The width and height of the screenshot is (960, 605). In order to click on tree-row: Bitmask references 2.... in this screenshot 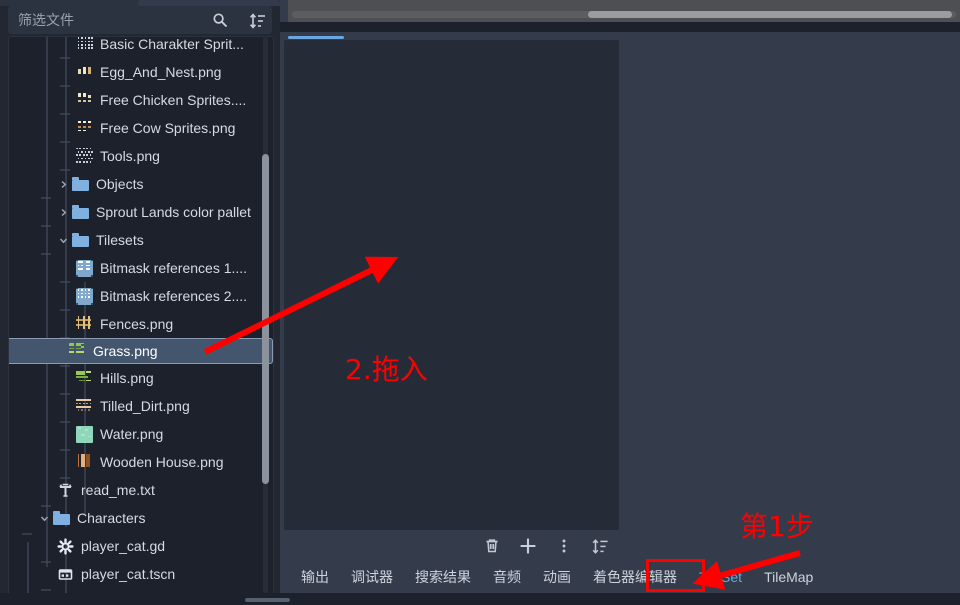, I will do `click(141, 296)`.